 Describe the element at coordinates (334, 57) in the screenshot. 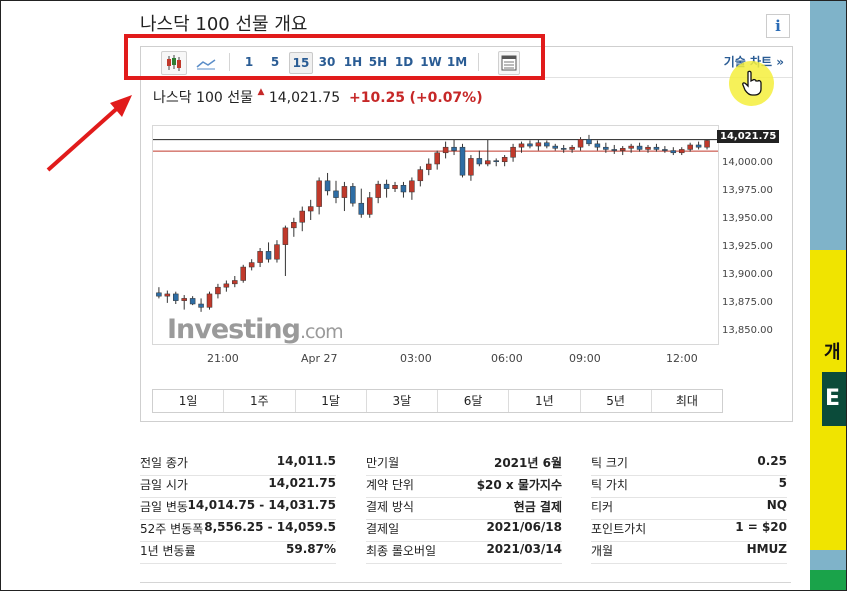

I see `highlight-annotation-box` at that location.